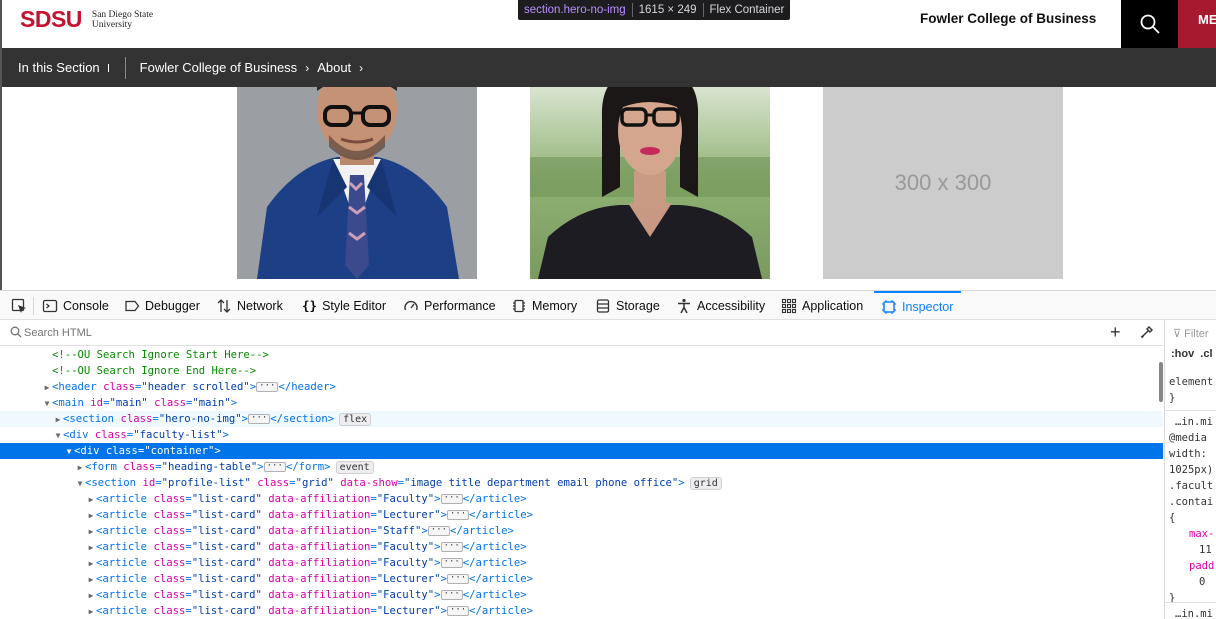 The width and height of the screenshot is (1216, 619). Describe the element at coordinates (1161, 382) in the screenshot. I see `markup-scrollbar` at that location.